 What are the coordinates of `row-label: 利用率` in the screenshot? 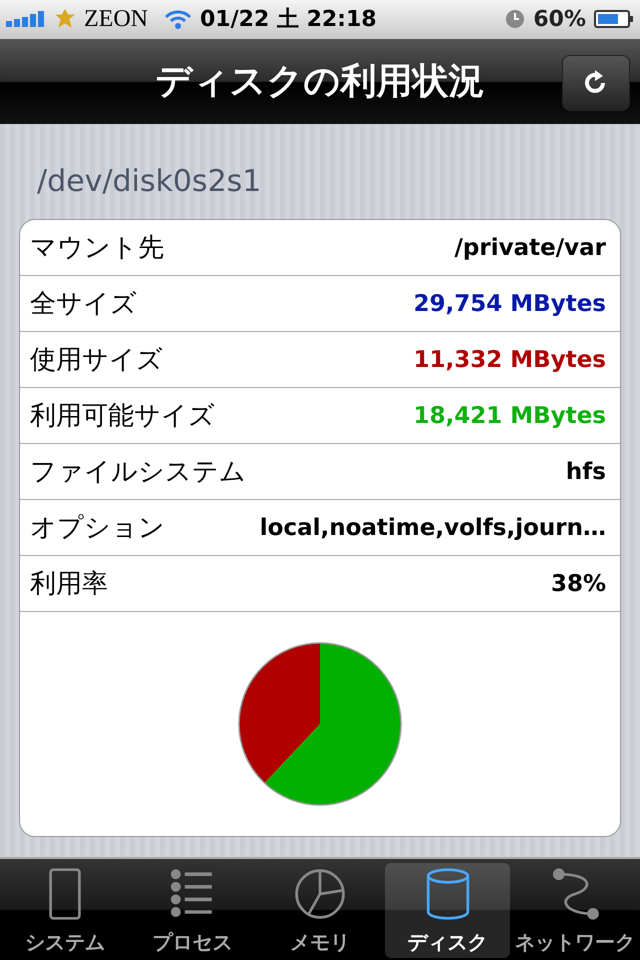 It's located at (69, 585).